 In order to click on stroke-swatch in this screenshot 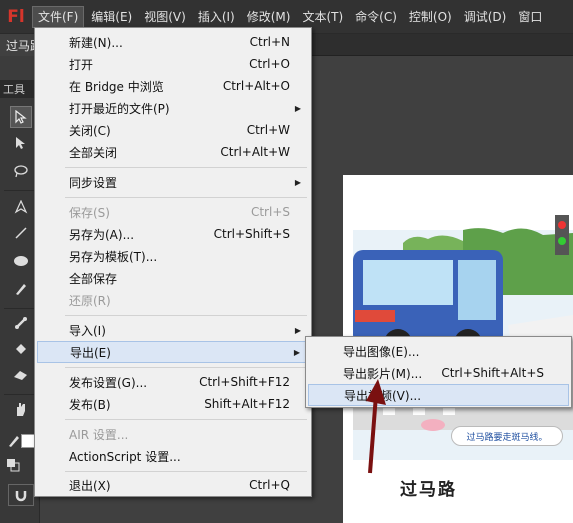, I will do `click(28, 441)`.